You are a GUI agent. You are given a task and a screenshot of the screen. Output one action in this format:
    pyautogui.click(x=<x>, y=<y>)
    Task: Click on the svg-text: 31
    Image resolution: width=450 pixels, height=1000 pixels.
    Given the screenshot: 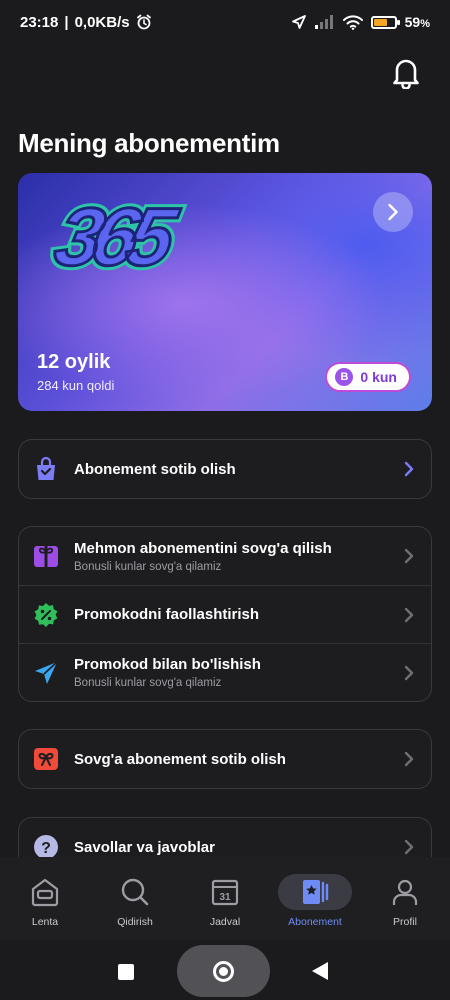 What is the action you would take?
    pyautogui.click(x=225, y=897)
    